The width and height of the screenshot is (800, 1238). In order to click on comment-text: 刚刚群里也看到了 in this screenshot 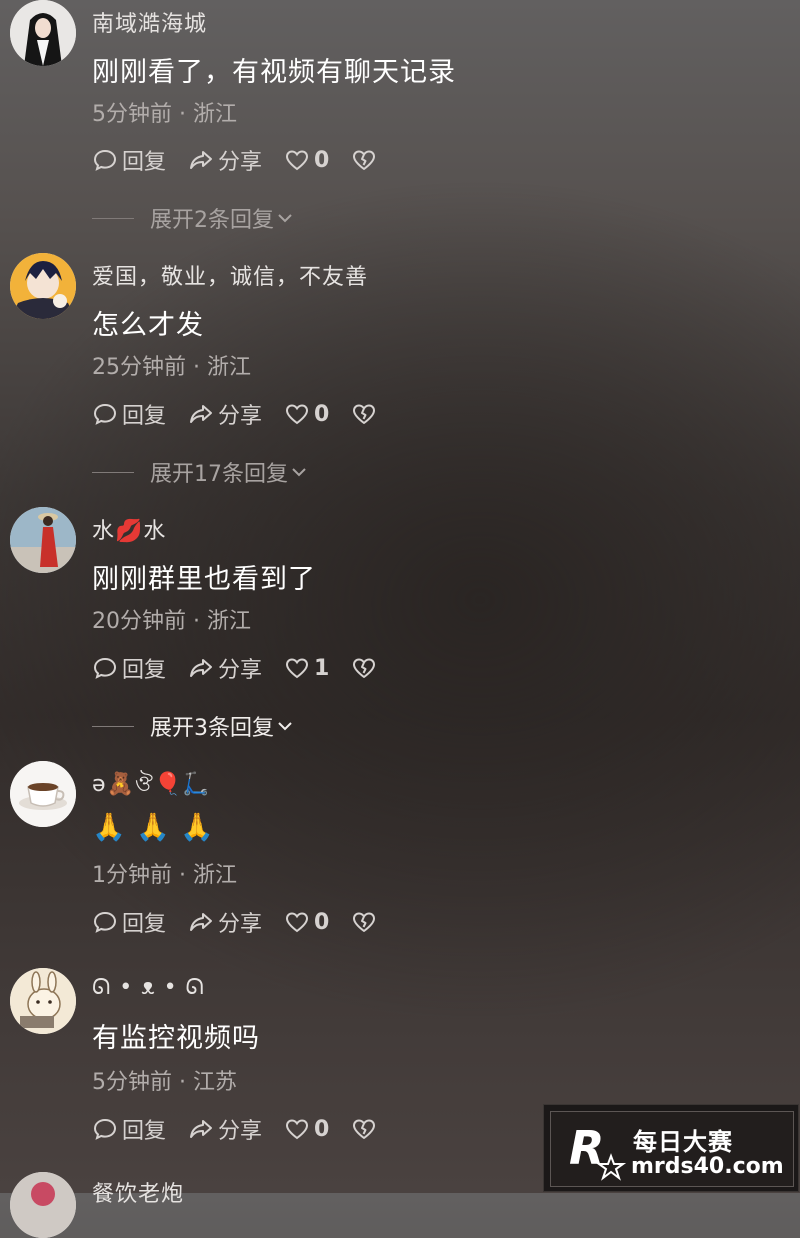, I will do `click(204, 579)`.